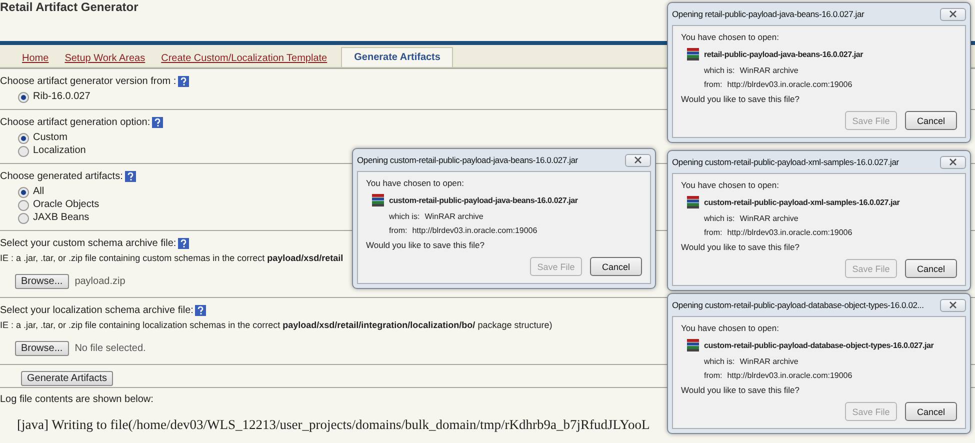  Describe the element at coordinates (35, 58) in the screenshot. I see `tab: Home` at that location.